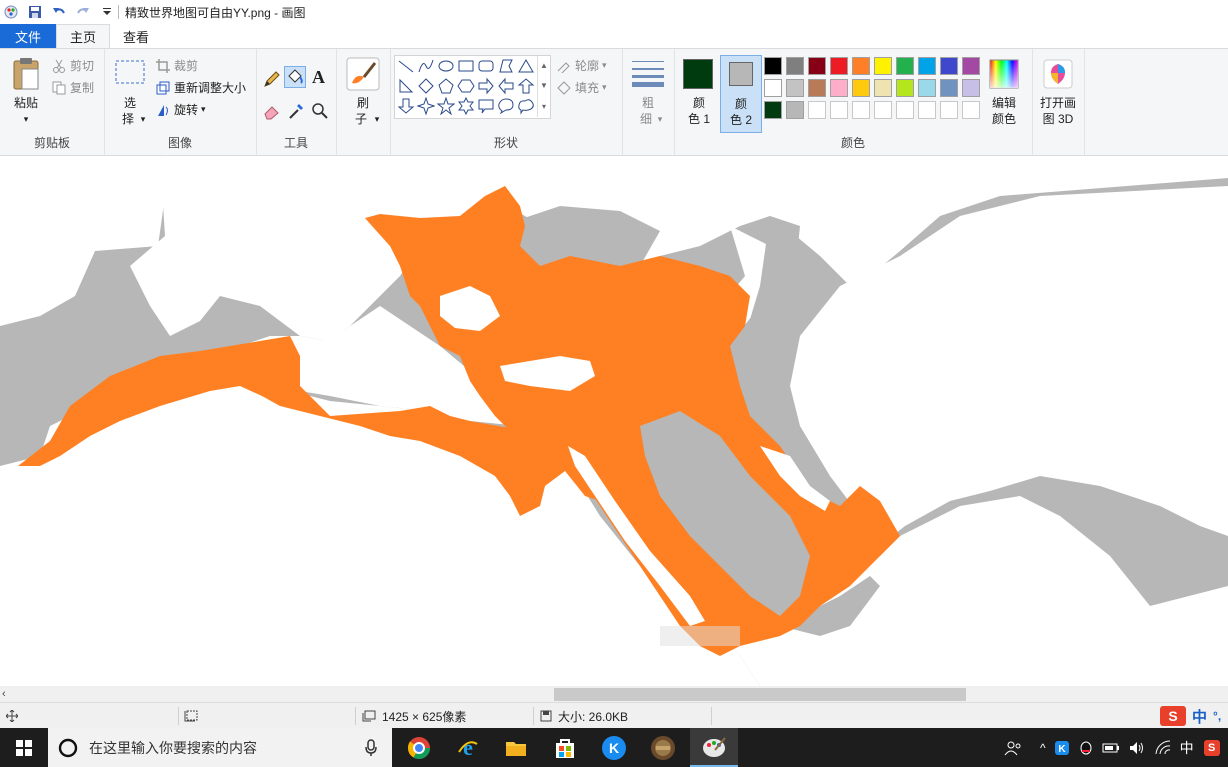  I want to click on shapes-scroll-down-icon: ▼, so click(543, 86).